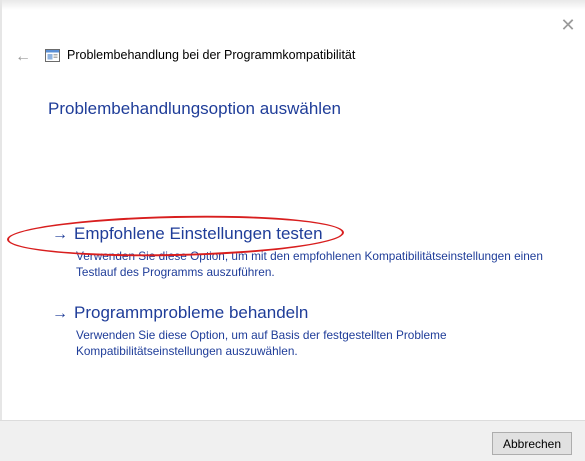  Describe the element at coordinates (194, 108) in the screenshot. I see `page-heading: Problembehandlungsoption auswählen` at that location.